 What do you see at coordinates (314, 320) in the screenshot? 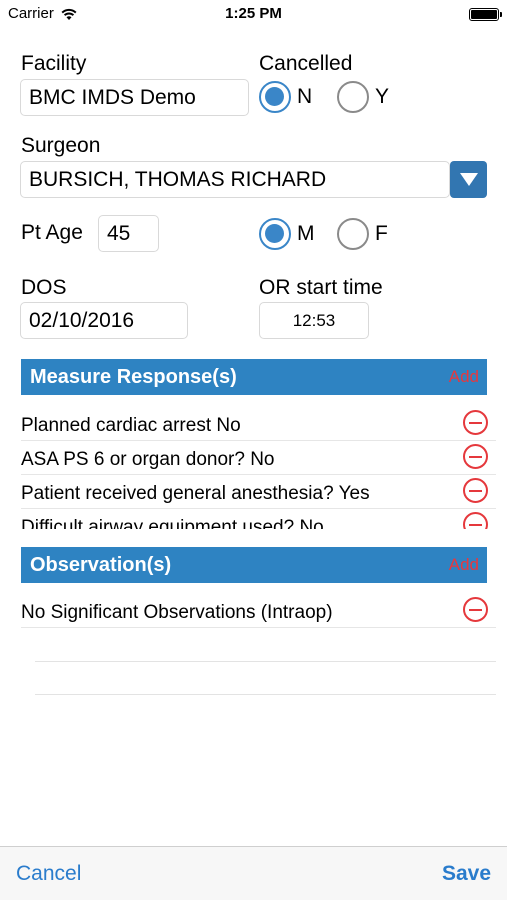
I see `or-start-field: 12:53` at bounding box center [314, 320].